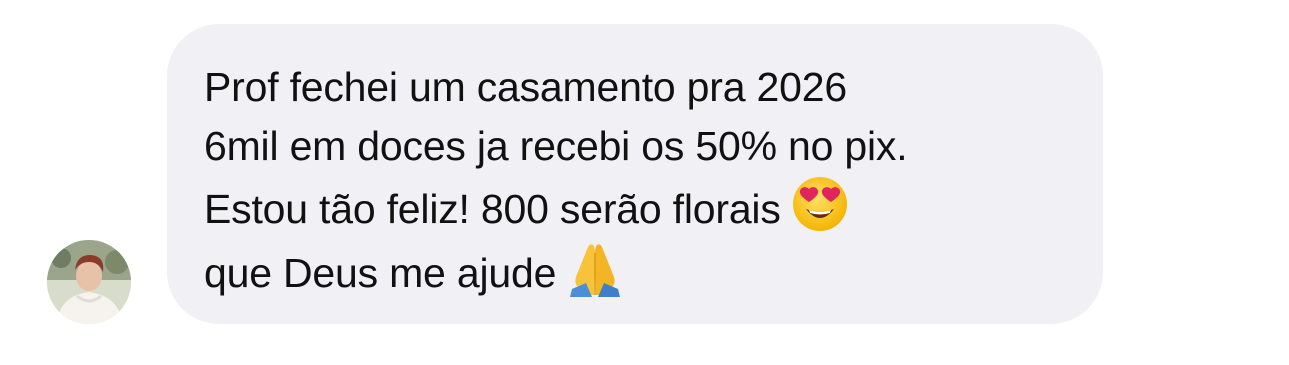 The width and height of the screenshot is (1289, 365). I want to click on folded-hands-emoji-icon, so click(595, 268).